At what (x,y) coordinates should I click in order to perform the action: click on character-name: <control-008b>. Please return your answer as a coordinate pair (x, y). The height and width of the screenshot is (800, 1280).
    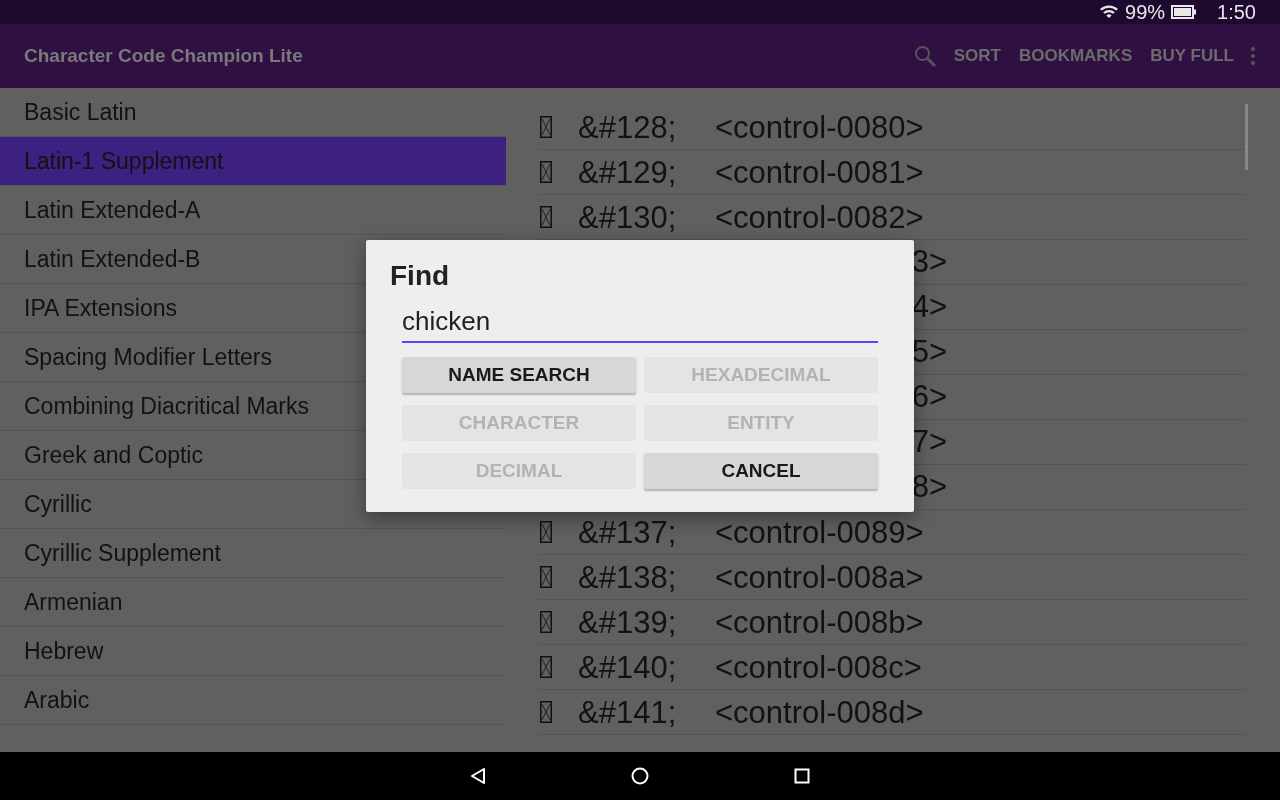
    Looking at the image, I should click on (820, 622).